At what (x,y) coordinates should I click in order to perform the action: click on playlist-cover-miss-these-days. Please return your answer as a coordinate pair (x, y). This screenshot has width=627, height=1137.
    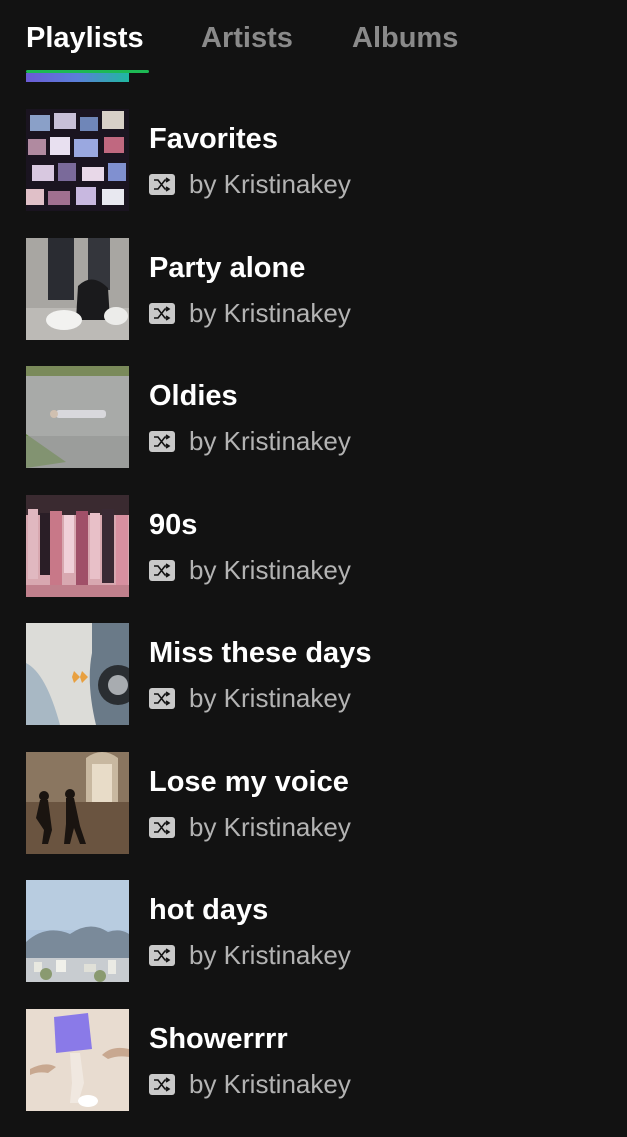
    Looking at the image, I should click on (77, 674).